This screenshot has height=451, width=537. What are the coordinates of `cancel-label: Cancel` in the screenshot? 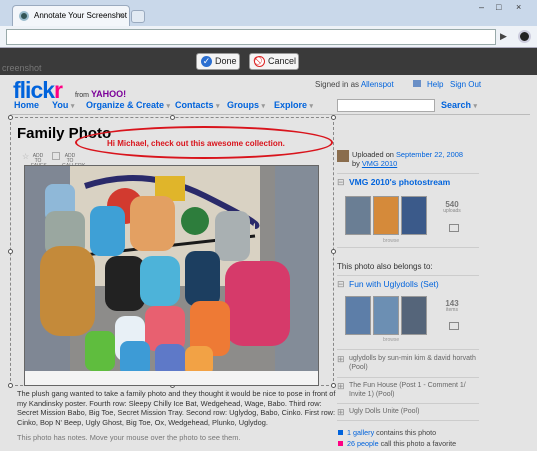 It's located at (282, 61).